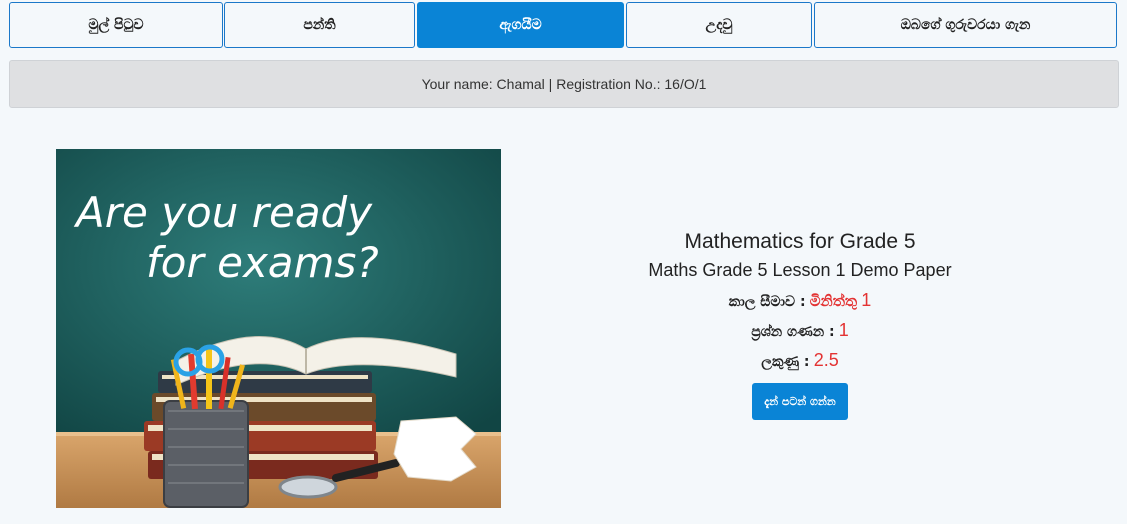 The height and width of the screenshot is (524, 1127). I want to click on marks-value: 2.5, so click(826, 360).